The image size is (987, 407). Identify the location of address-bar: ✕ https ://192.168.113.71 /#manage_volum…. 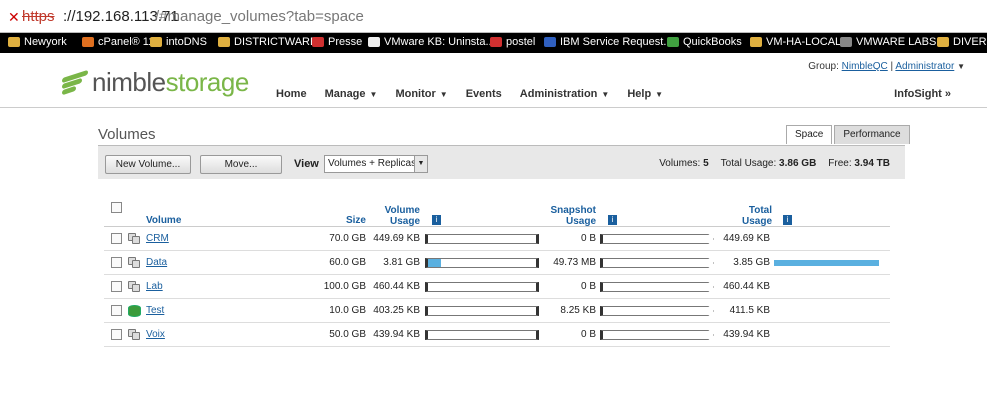
(493, 16).